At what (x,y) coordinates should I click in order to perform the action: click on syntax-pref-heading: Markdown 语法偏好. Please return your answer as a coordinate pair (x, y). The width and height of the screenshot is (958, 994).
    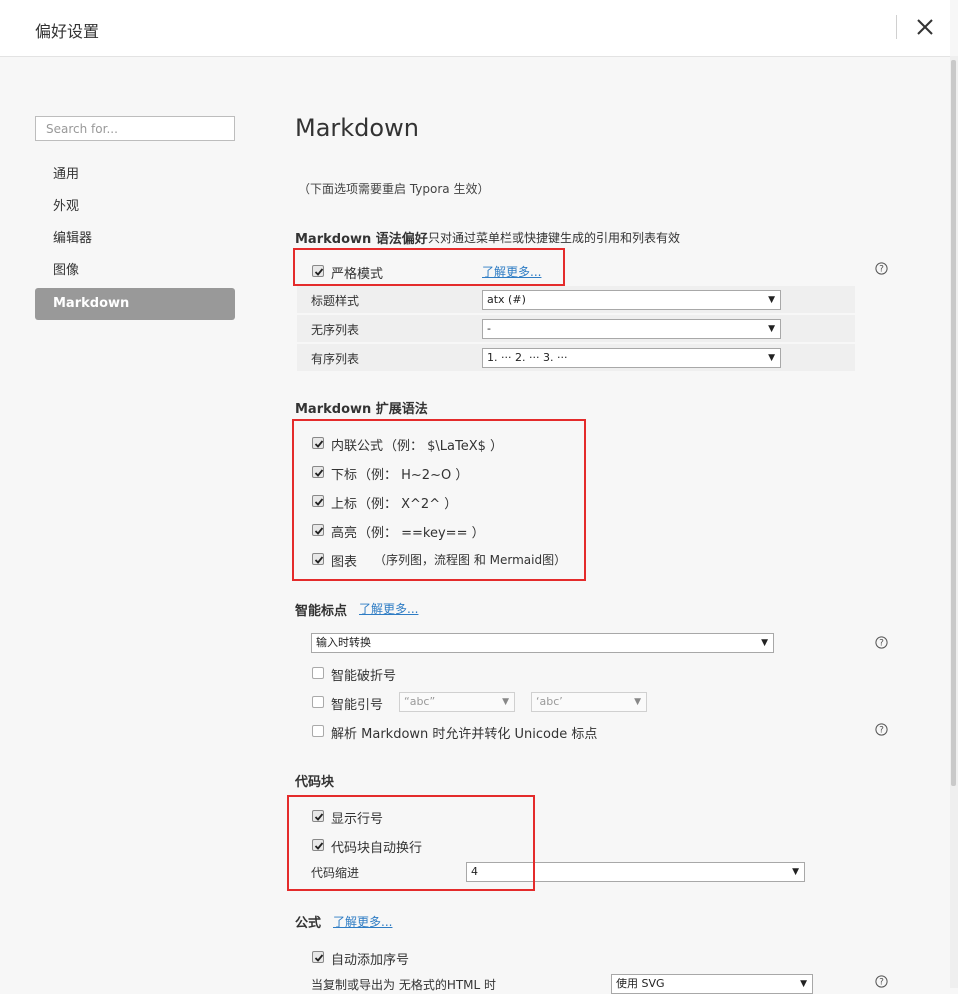
    Looking at the image, I should click on (361, 239).